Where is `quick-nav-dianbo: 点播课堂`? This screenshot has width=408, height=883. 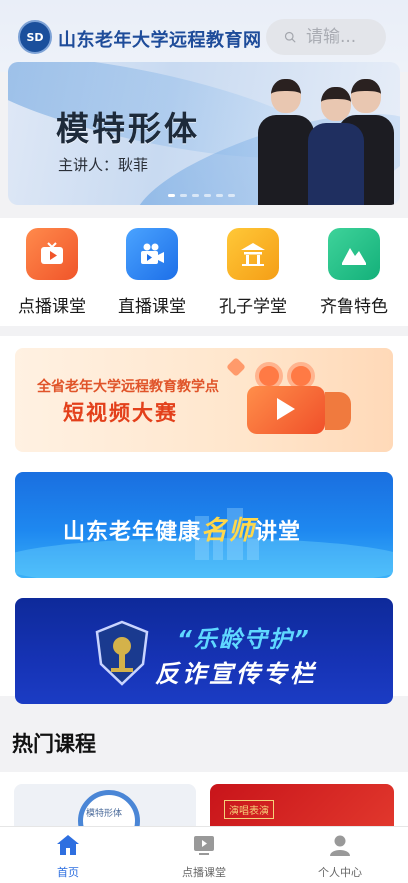 quick-nav-dianbo: 点播课堂 is located at coordinates (52, 272).